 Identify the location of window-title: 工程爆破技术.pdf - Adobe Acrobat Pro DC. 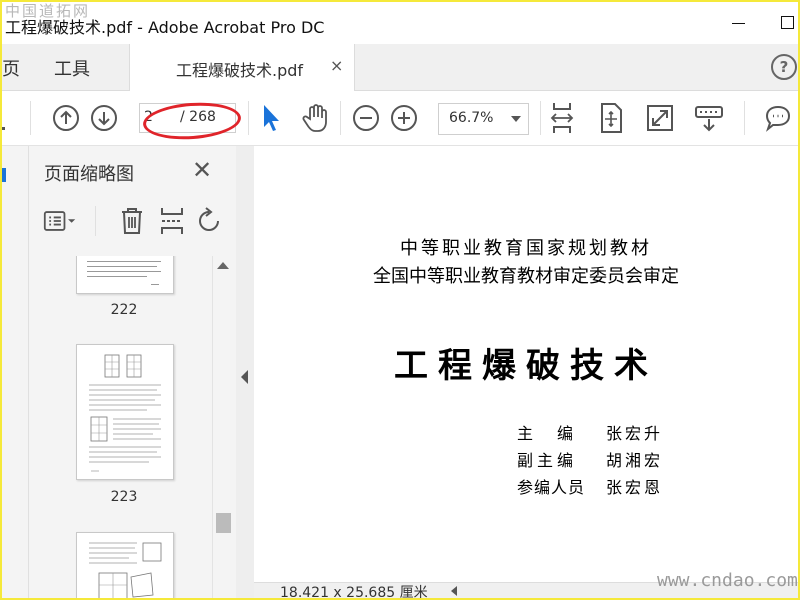
(165, 27).